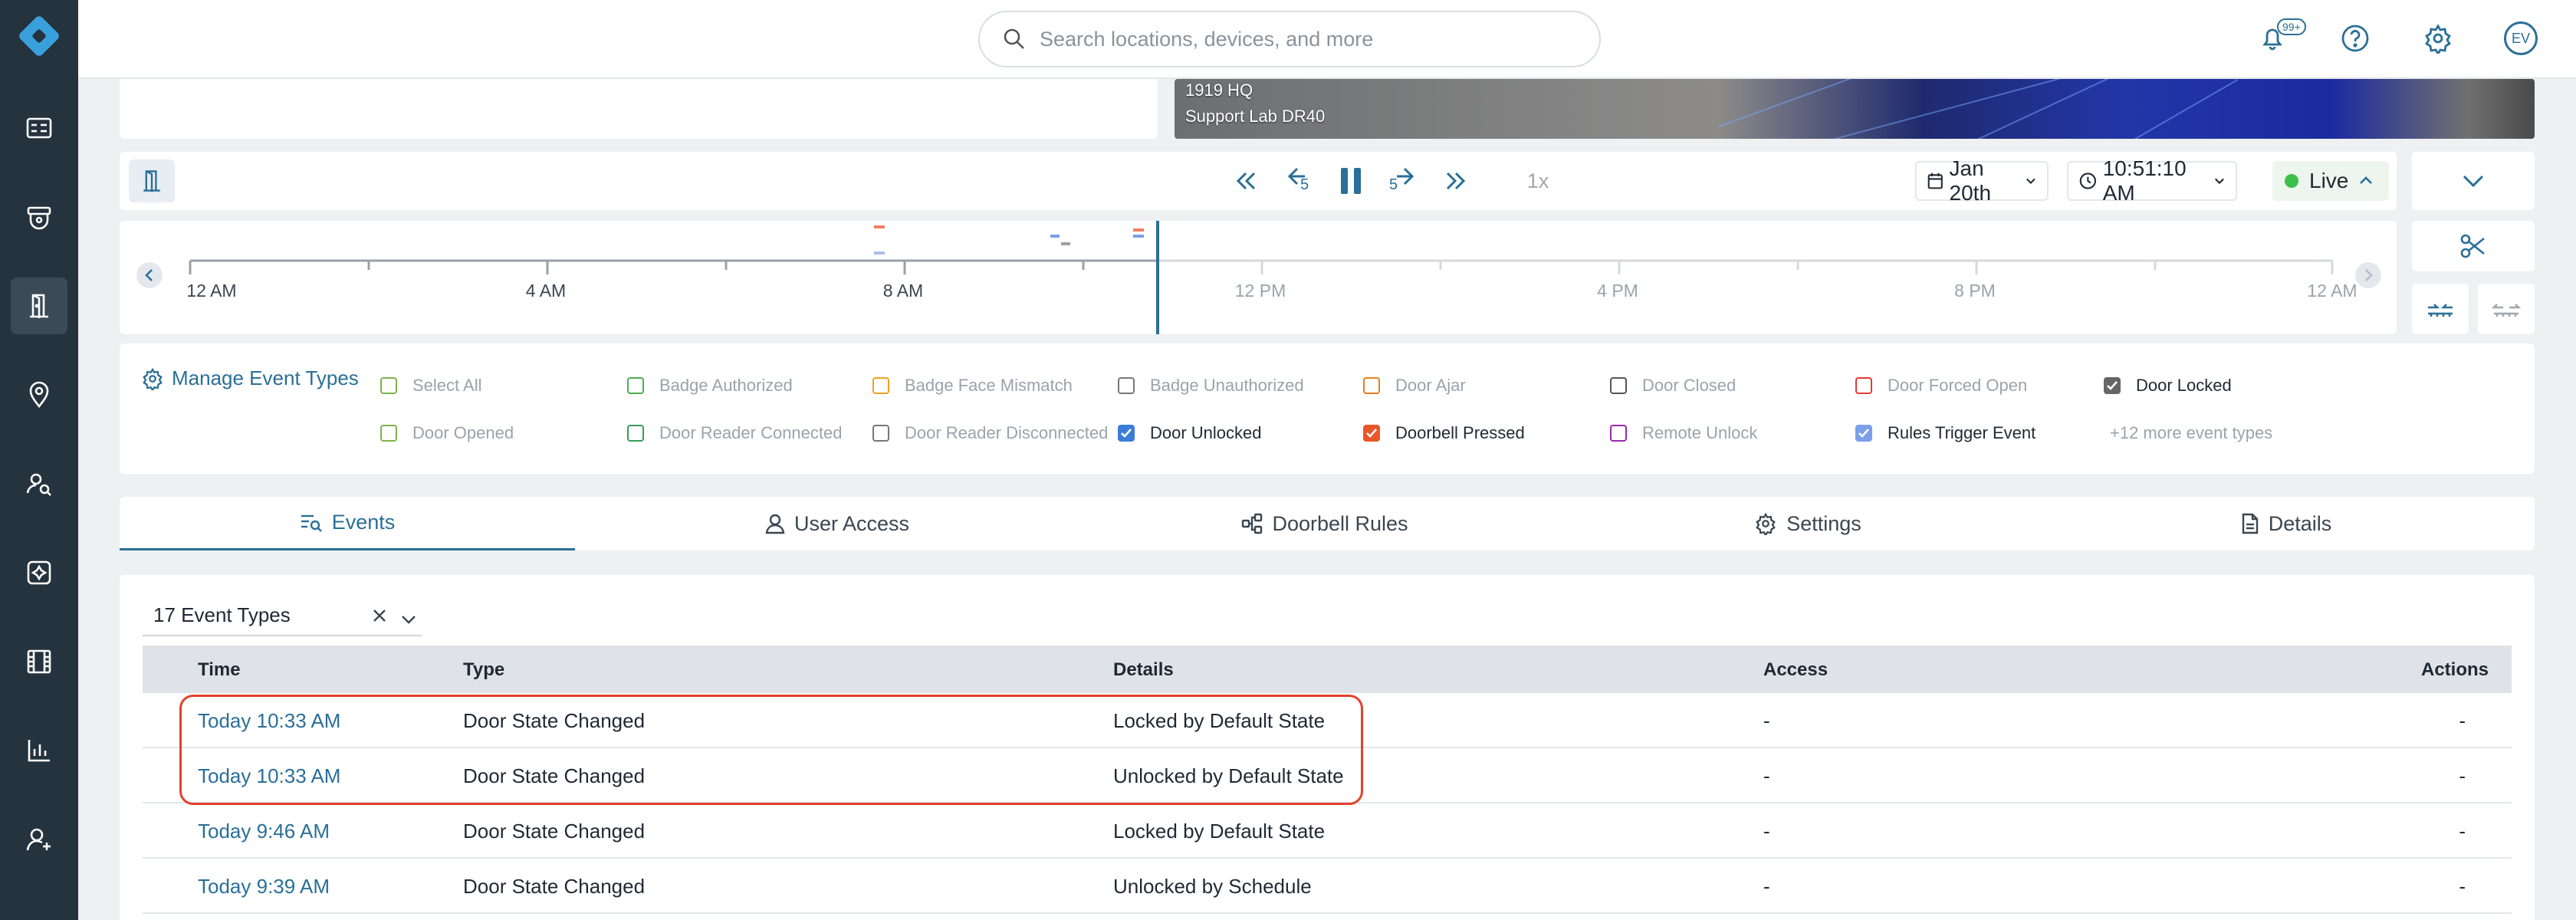  Describe the element at coordinates (2292, 181) in the screenshot. I see `live-indicator` at that location.